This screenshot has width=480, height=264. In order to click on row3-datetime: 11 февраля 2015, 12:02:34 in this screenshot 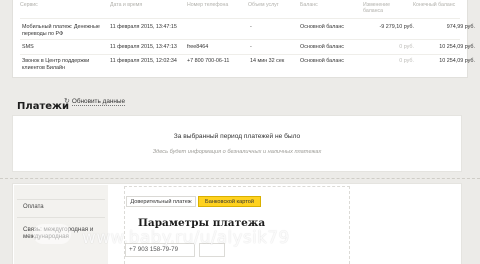, I will do `click(143, 61)`.